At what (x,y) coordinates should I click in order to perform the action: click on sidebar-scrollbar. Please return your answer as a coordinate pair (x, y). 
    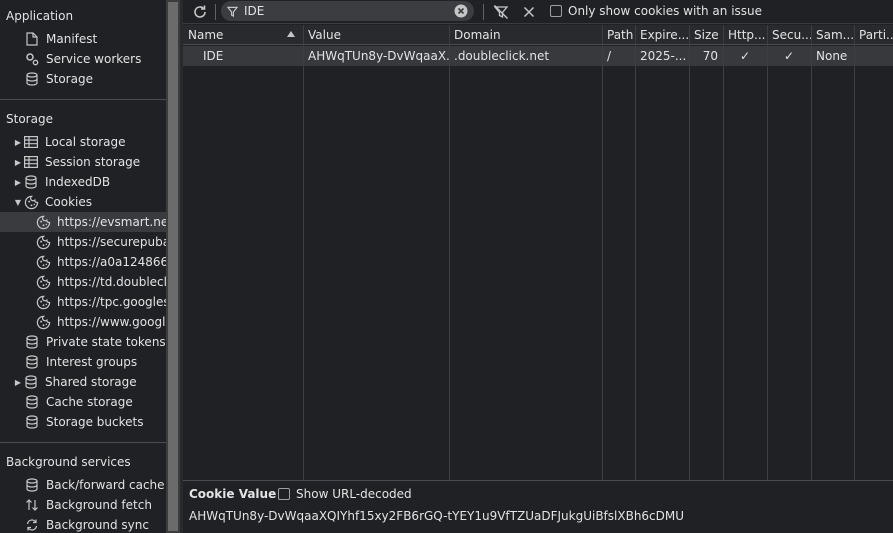
    Looking at the image, I should click on (173, 266).